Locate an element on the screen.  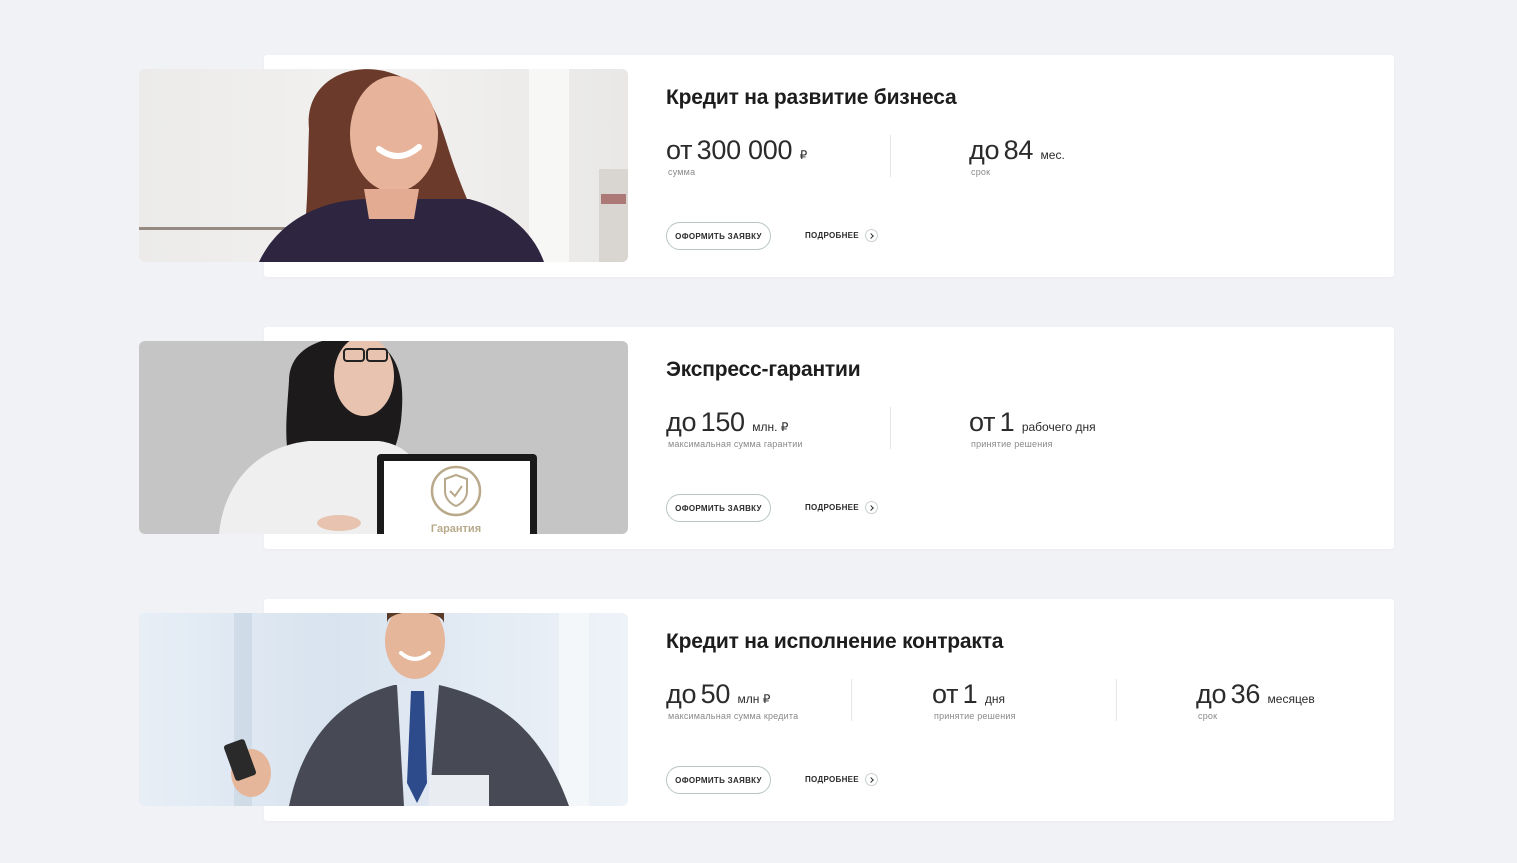
businessman-with-phone-photo is located at coordinates (383, 709).